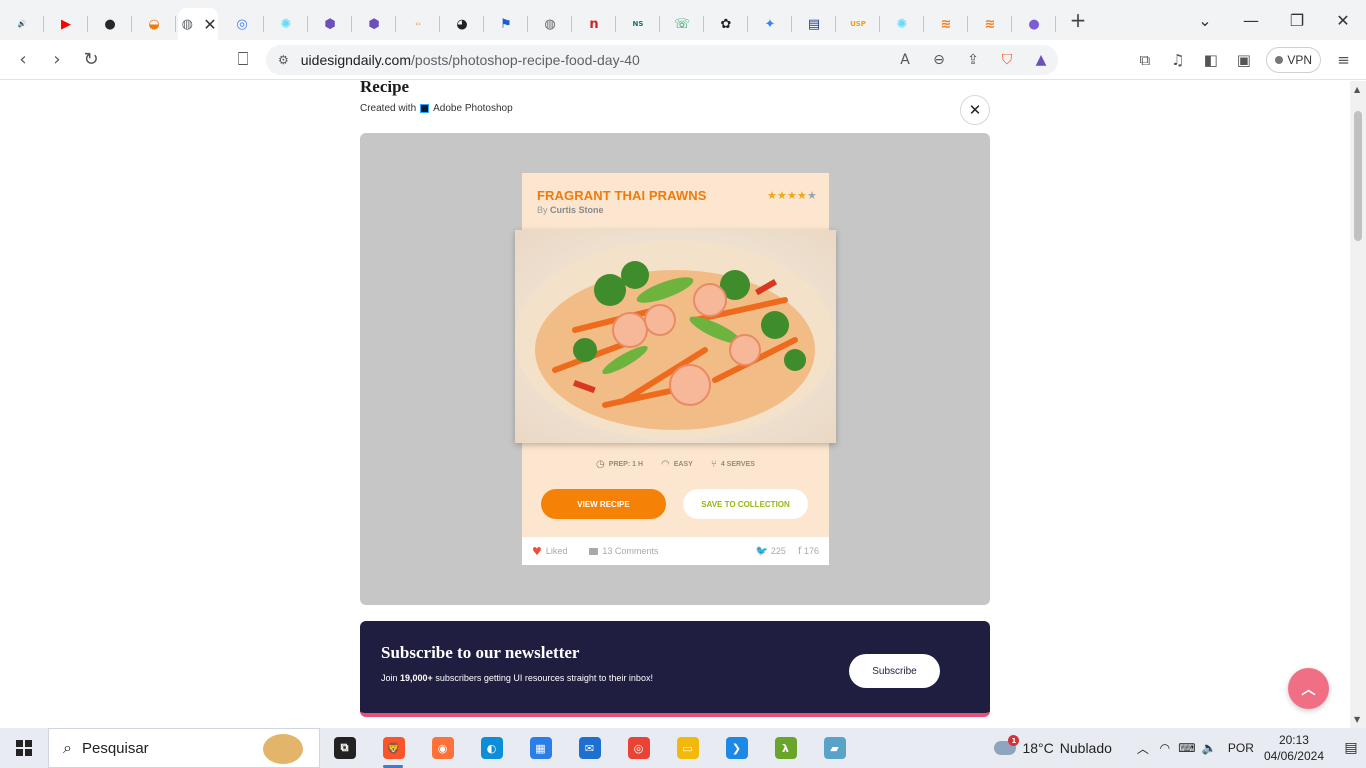 The image size is (1366, 768). What do you see at coordinates (603, 504) in the screenshot?
I see `view-recipe-button: VIEW RECIPE` at bounding box center [603, 504].